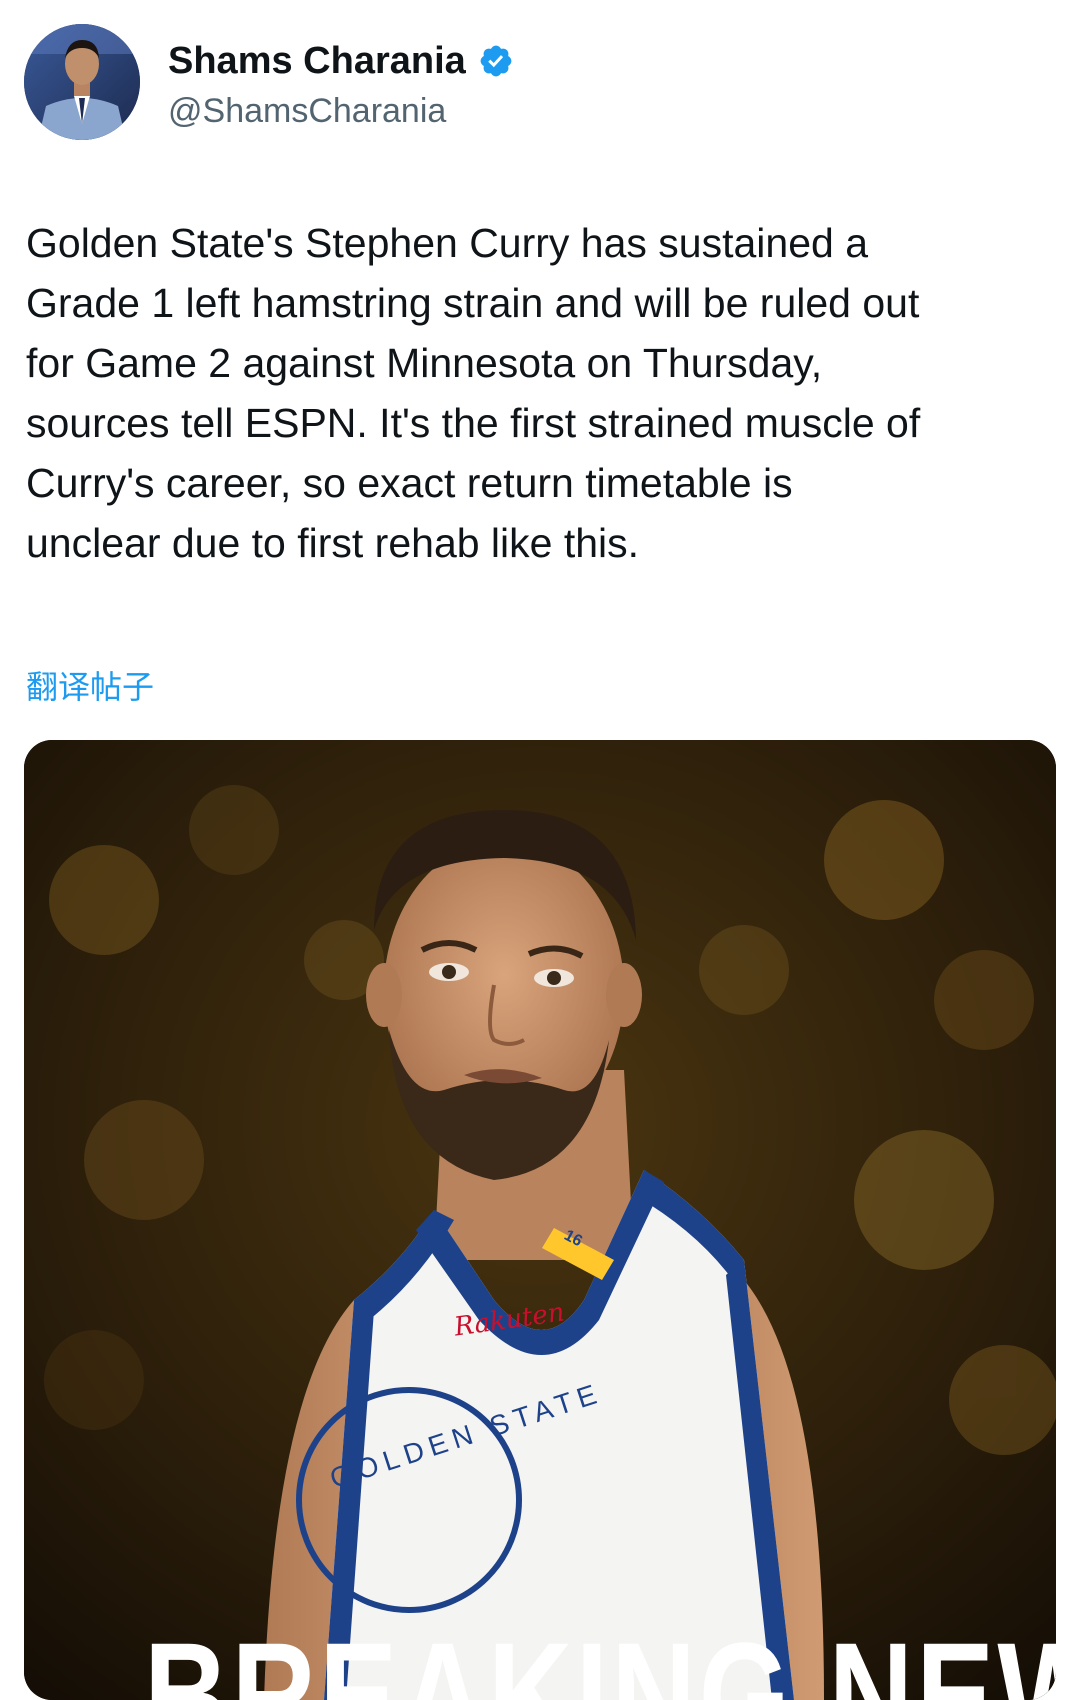 This screenshot has height=1700, width=1080. I want to click on tweet-text-line: unclear due to first rehab like this., so click(333, 543).